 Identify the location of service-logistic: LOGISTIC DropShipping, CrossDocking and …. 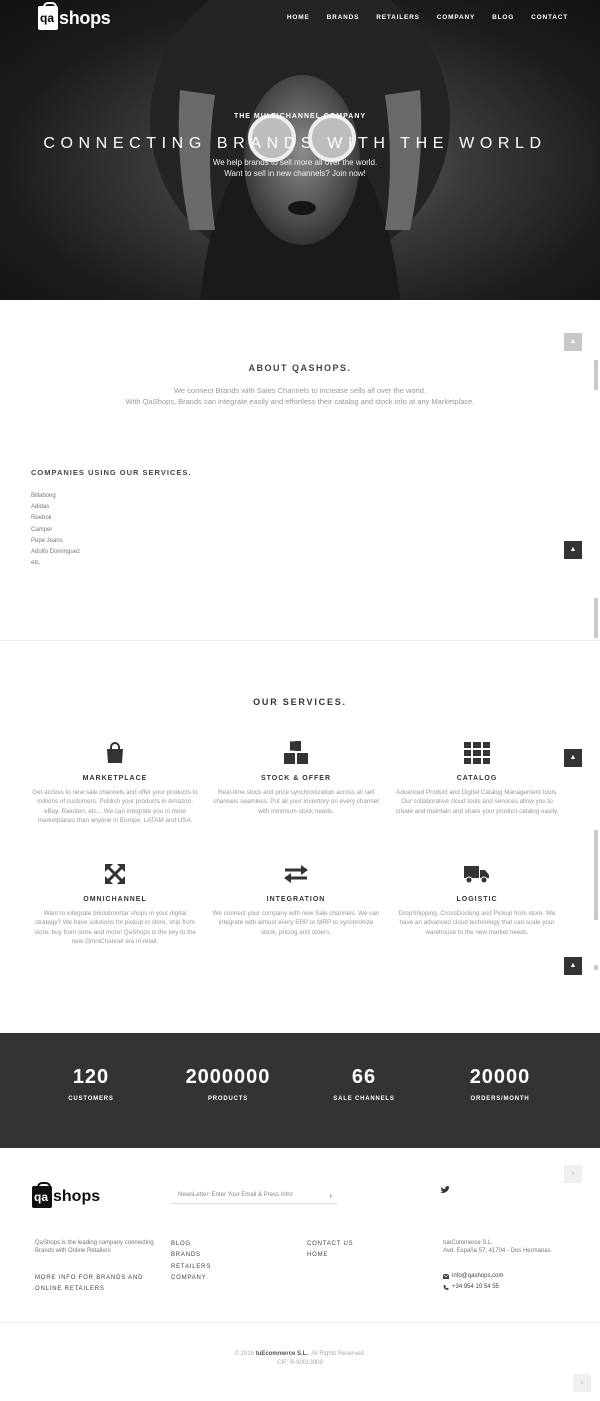
(477, 899).